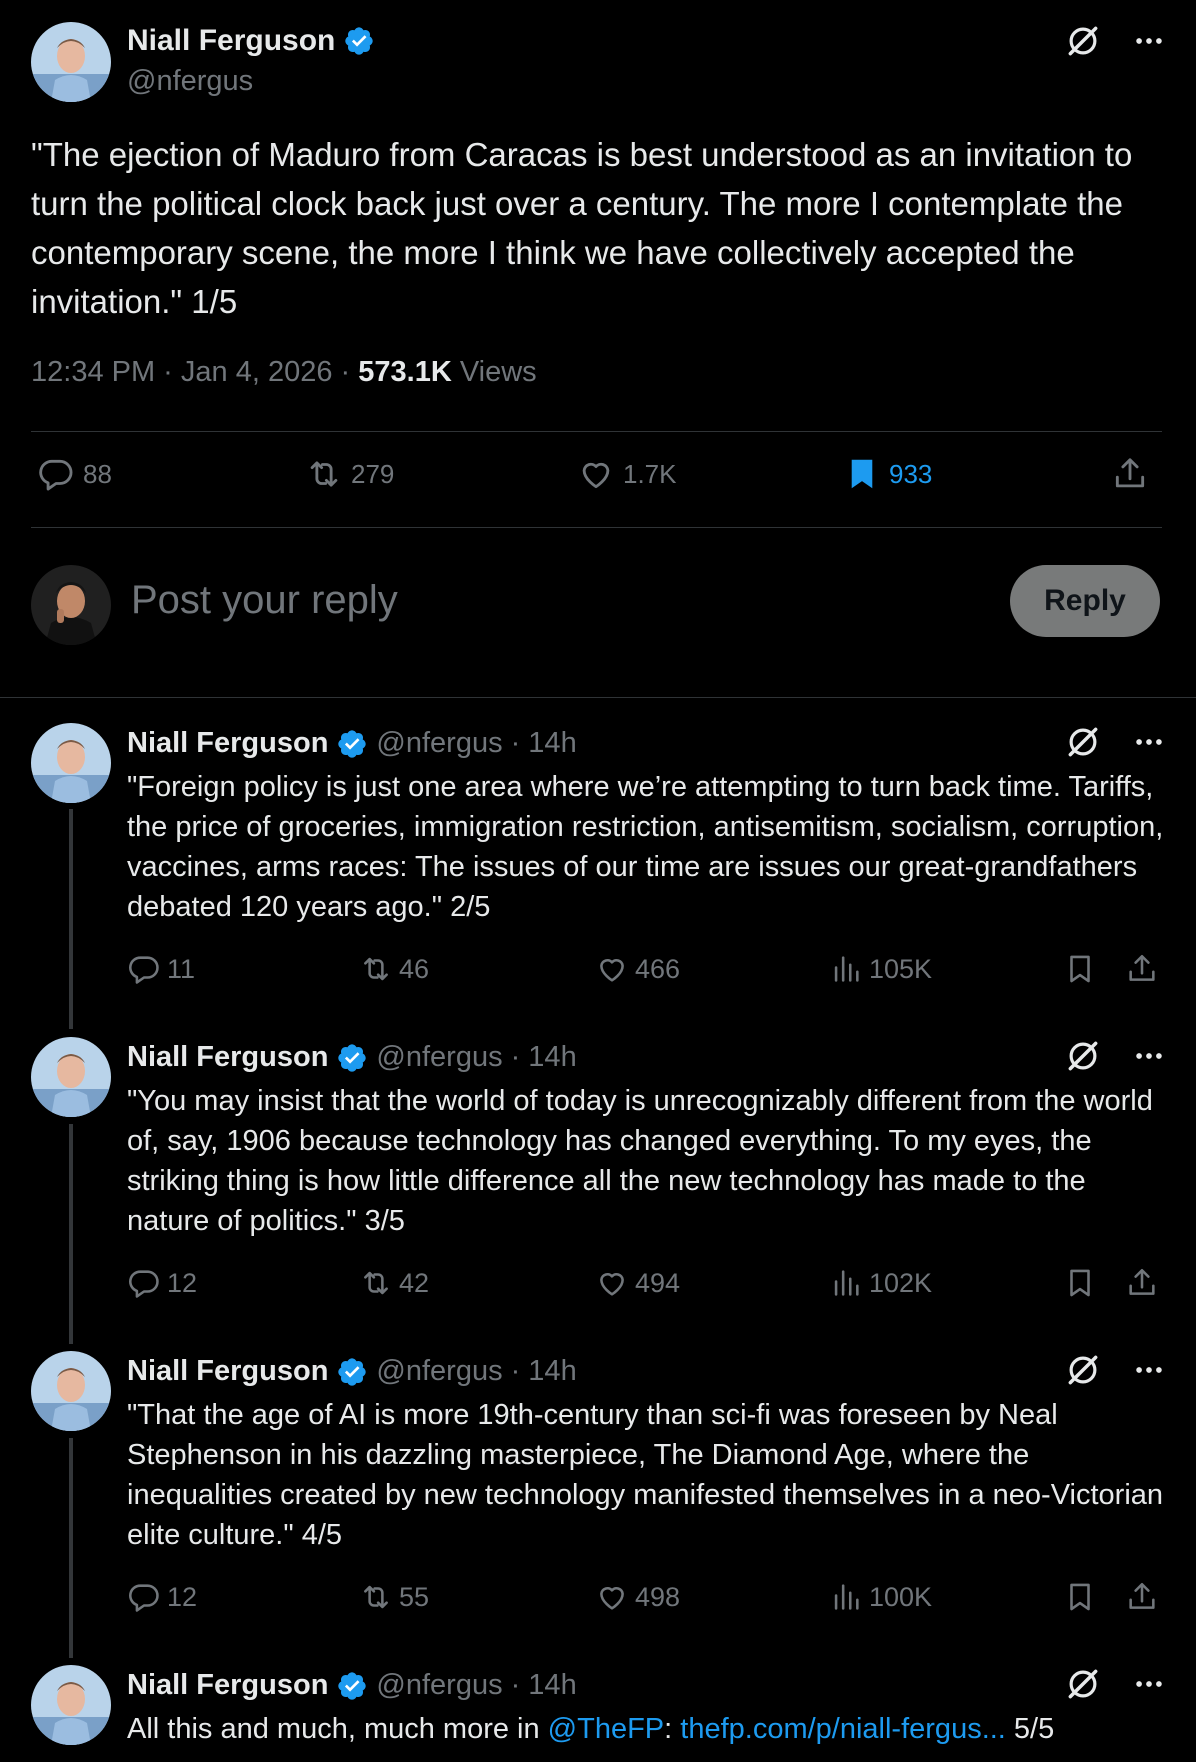 The width and height of the screenshot is (1196, 1762). Describe the element at coordinates (264, 600) in the screenshot. I see `reply-input: Post your reply` at that location.